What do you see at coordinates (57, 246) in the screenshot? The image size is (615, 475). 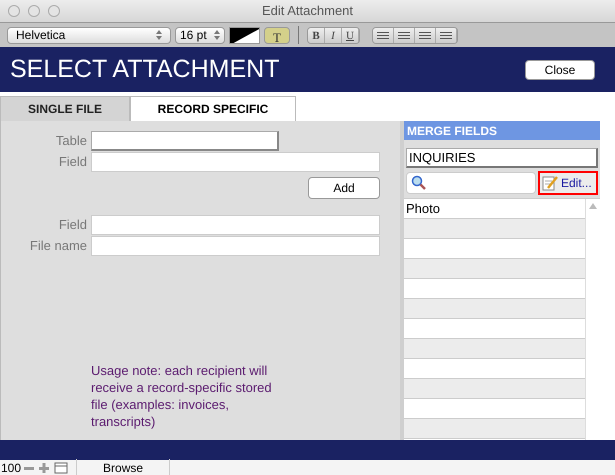 I see `field-label: File name` at bounding box center [57, 246].